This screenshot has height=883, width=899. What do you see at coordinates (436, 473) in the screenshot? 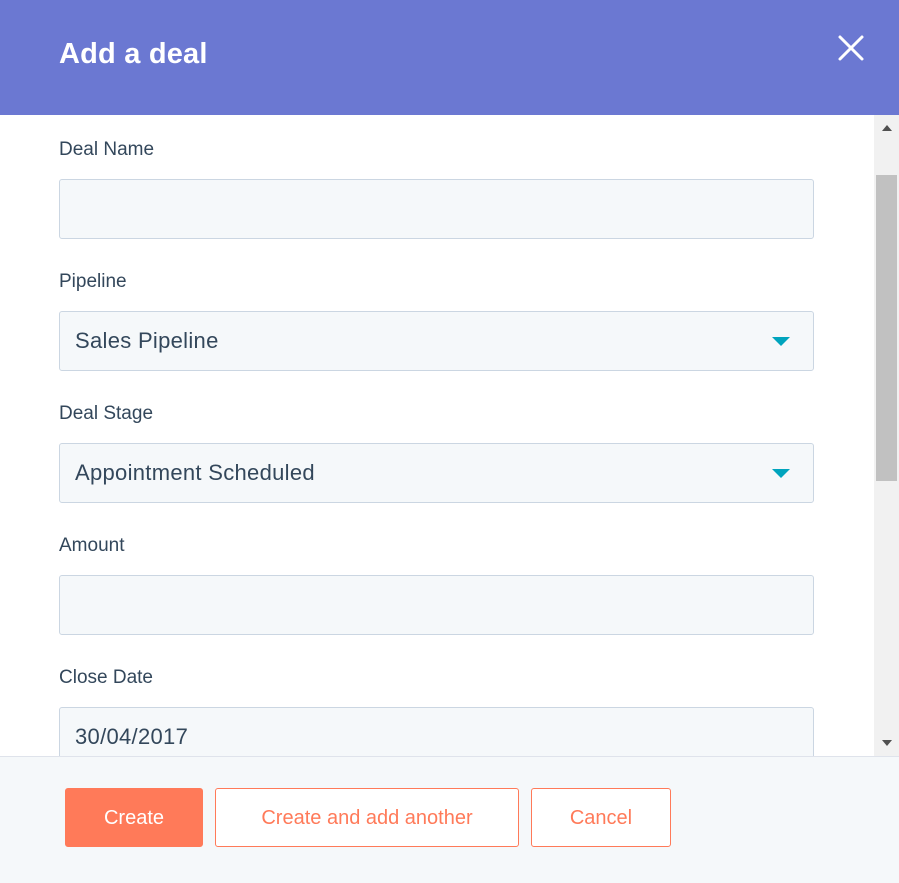
I see `deal-stage-select: Appointment Scheduled` at bounding box center [436, 473].